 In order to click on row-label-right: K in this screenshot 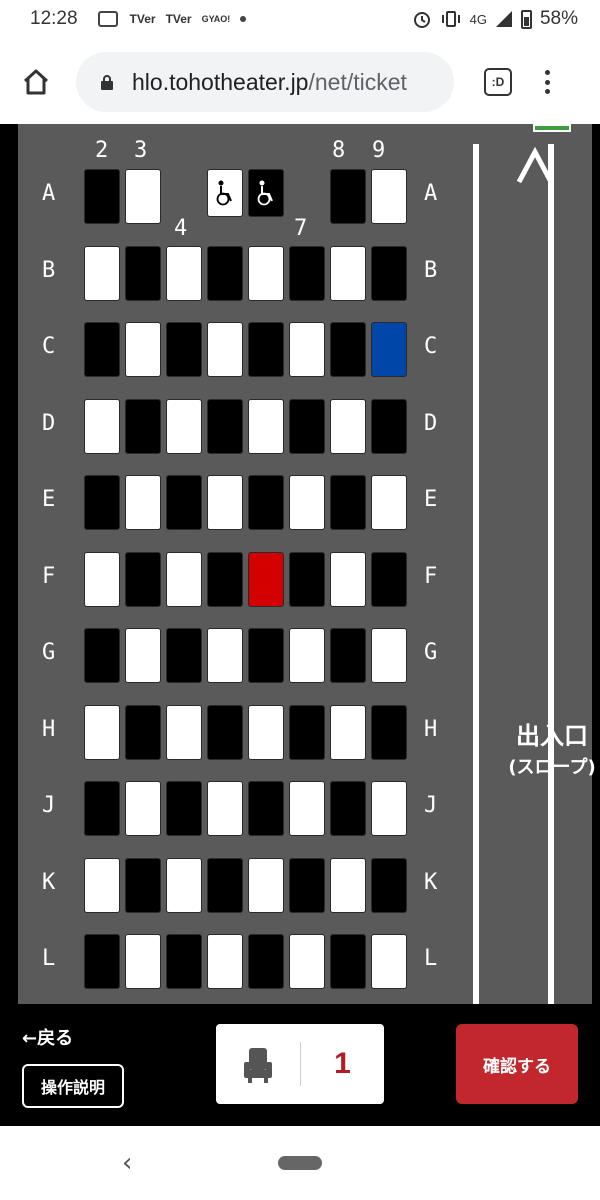, I will do `click(431, 882)`.